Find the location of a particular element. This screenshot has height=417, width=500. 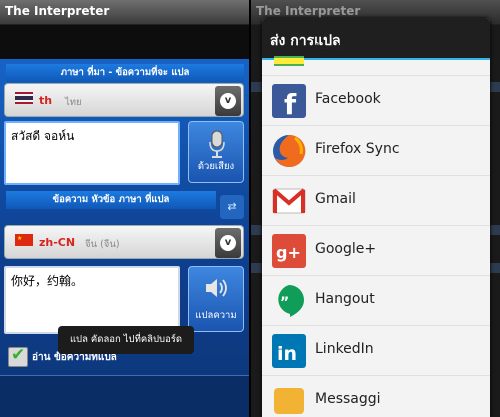

share-item-gmail: Gmail is located at coordinates (376, 201).